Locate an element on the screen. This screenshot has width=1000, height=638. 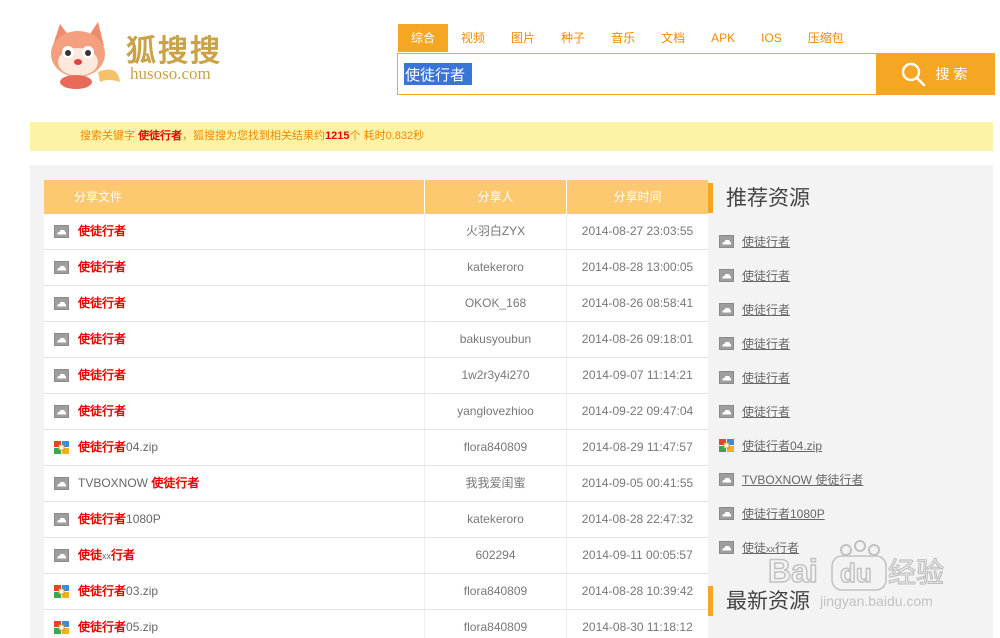
table-row: 使徒行者05.zip flora840809 2014-08-30 11:18:12 is located at coordinates (376, 624).